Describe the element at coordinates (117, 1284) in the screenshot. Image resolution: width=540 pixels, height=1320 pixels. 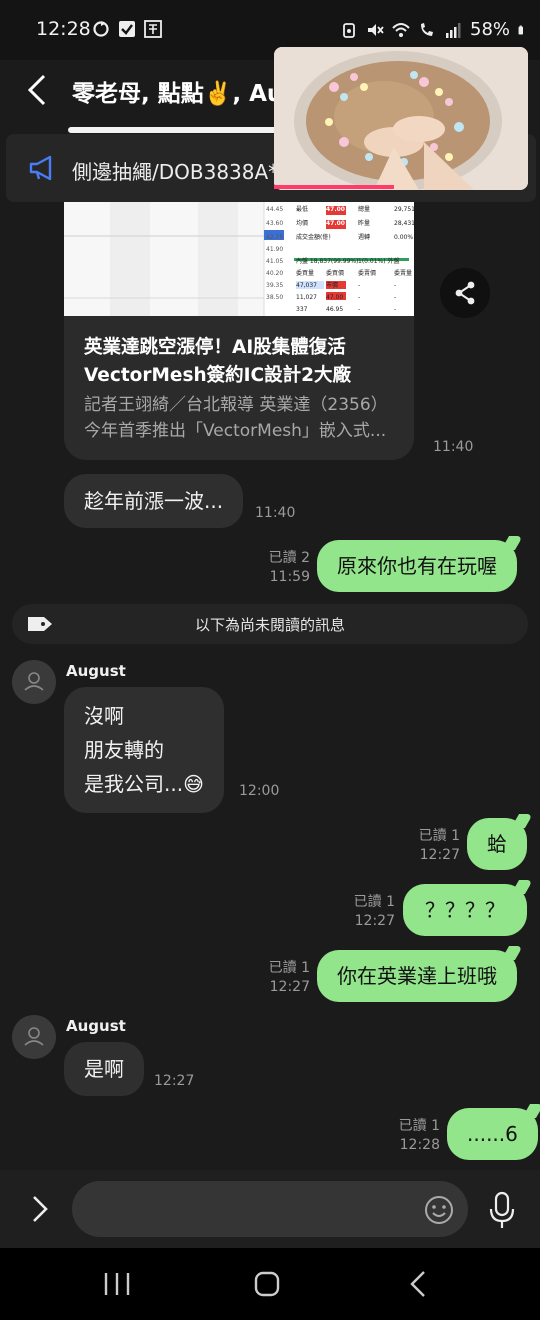
I see `recent-apps-icon` at that location.